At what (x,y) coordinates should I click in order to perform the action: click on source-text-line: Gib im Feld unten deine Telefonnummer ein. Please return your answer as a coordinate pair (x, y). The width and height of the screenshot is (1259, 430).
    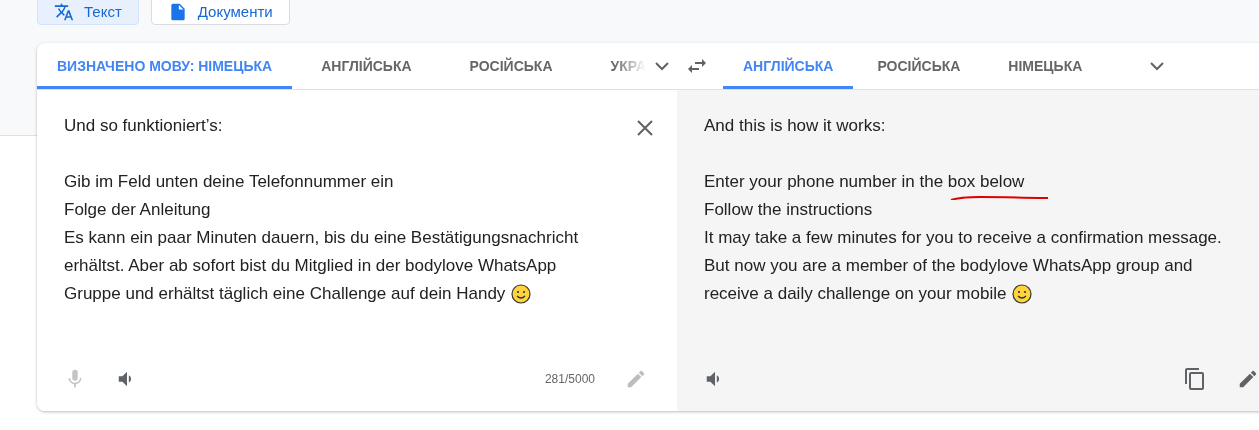
    Looking at the image, I should click on (229, 182).